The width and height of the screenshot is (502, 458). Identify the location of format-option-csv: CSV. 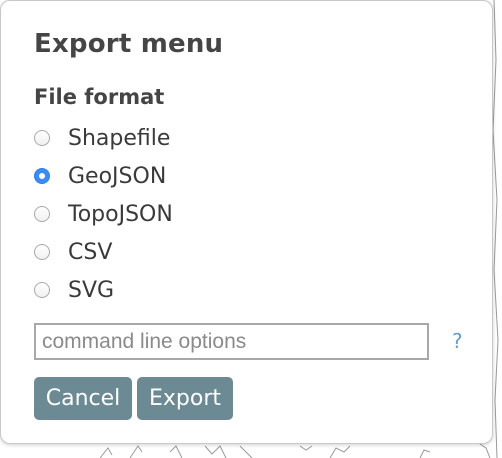
(73, 252).